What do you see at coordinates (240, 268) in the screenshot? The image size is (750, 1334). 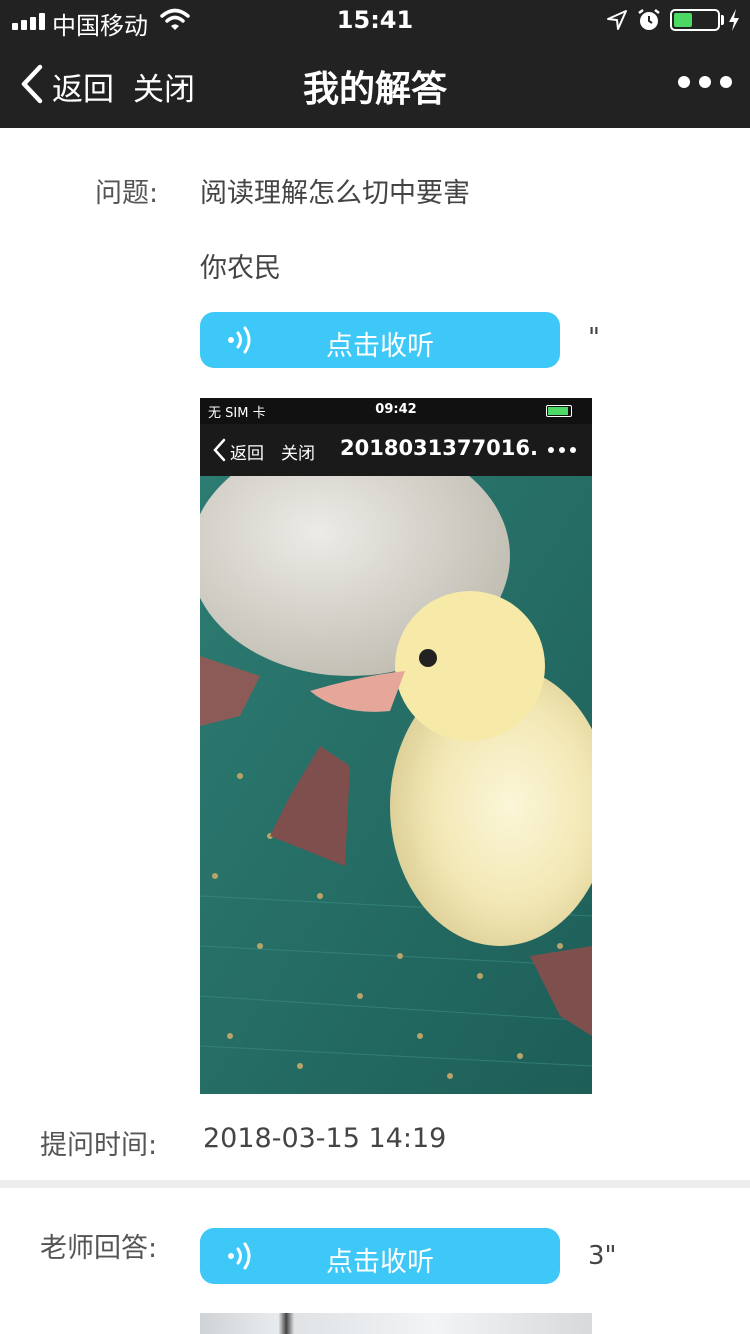 I see `question-body: 你农民` at bounding box center [240, 268].